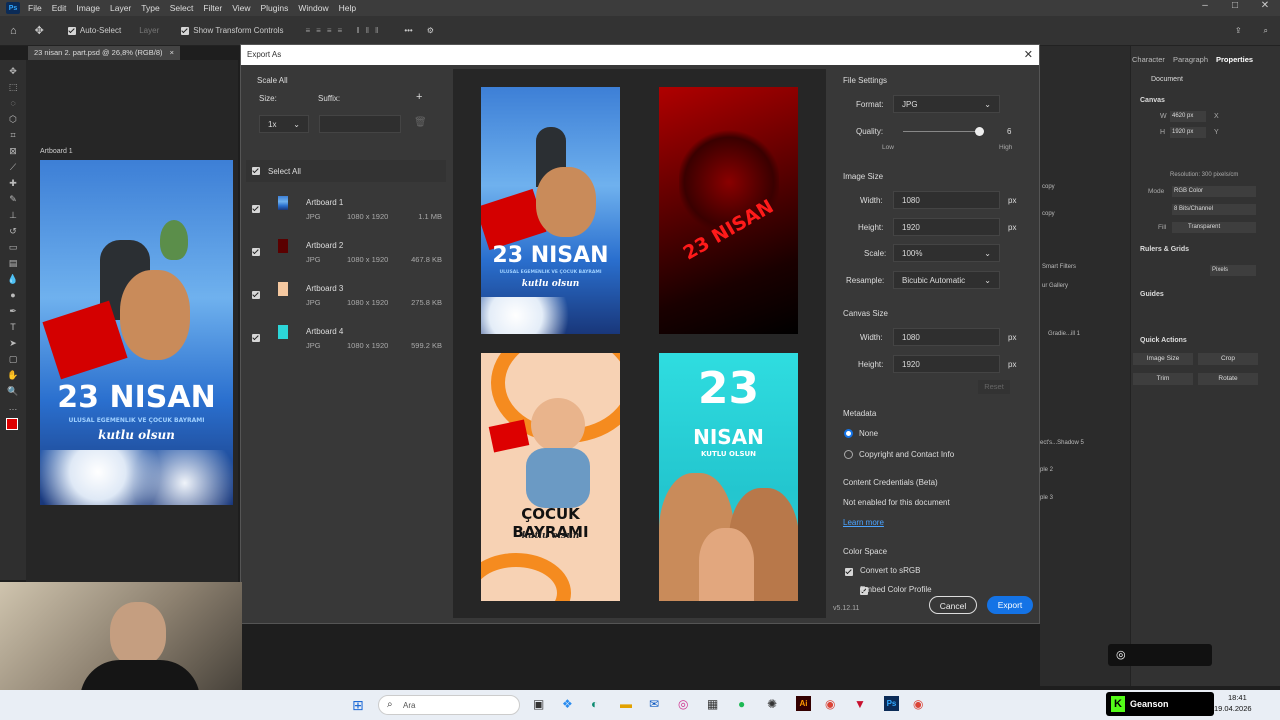 Image resolution: width=1280 pixels, height=720 pixels. What do you see at coordinates (1028, 54) in the screenshot?
I see `close-icon: ✕` at bounding box center [1028, 54].